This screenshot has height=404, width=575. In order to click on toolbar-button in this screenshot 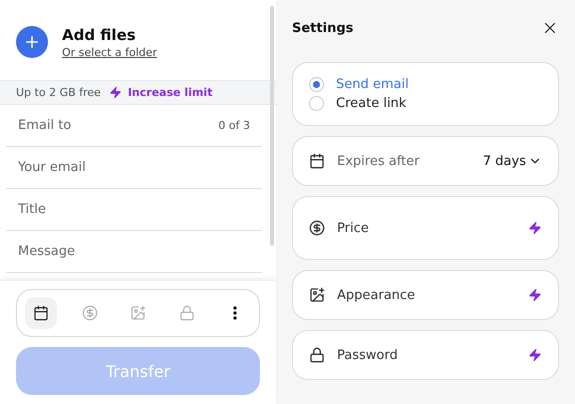, I will do `click(41, 313)`.